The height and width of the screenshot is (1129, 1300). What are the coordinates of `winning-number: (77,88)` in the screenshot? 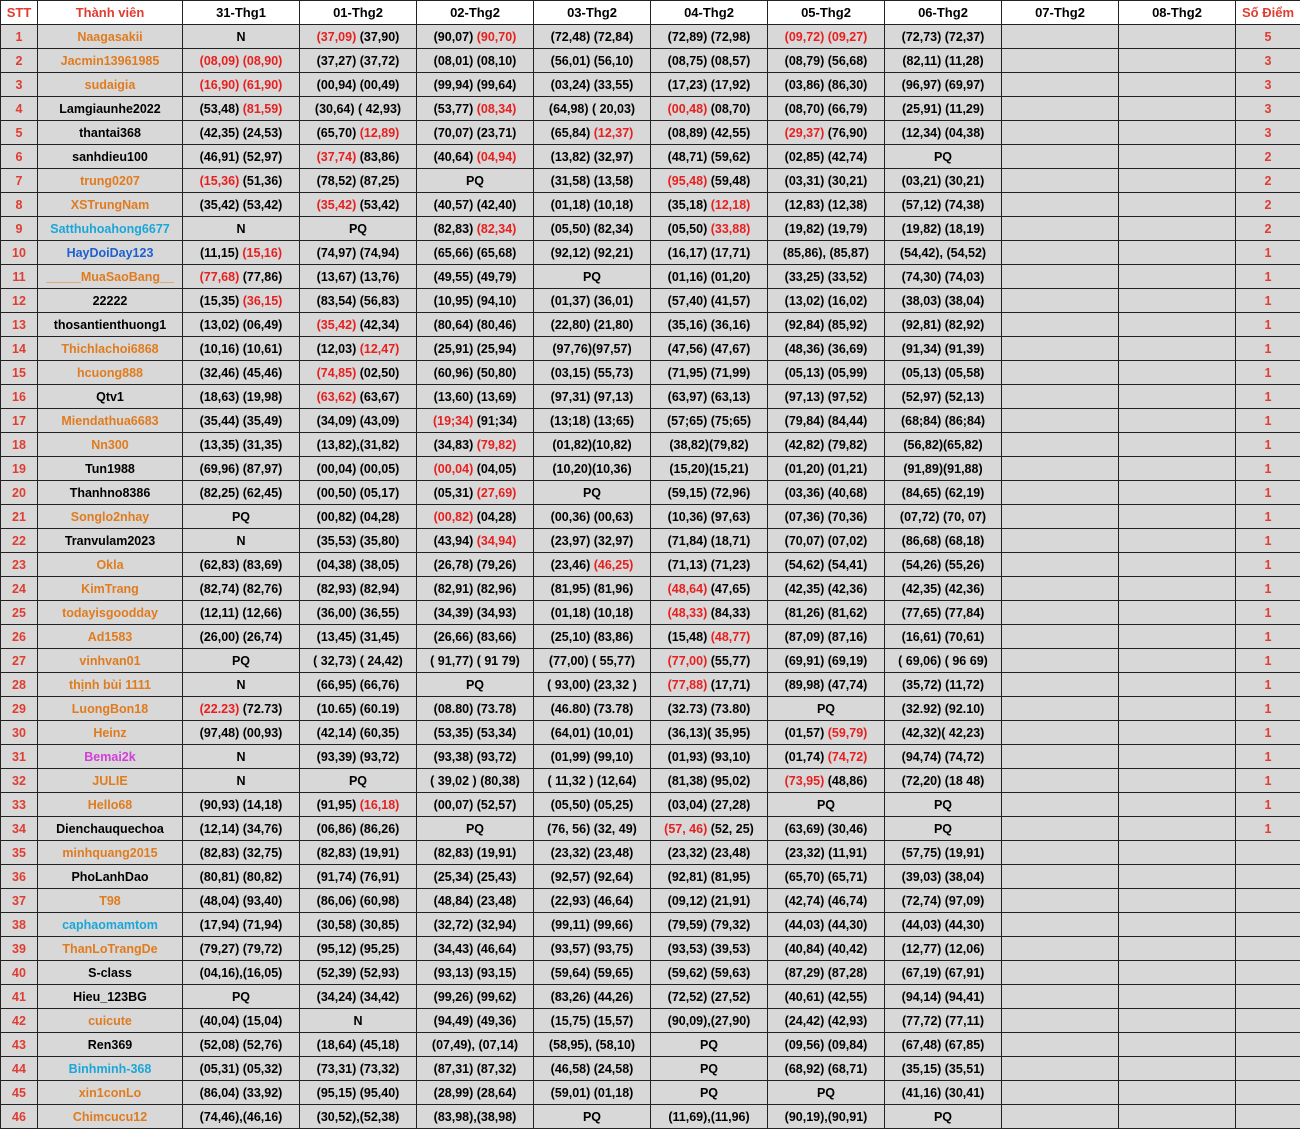 It's located at (689, 685).